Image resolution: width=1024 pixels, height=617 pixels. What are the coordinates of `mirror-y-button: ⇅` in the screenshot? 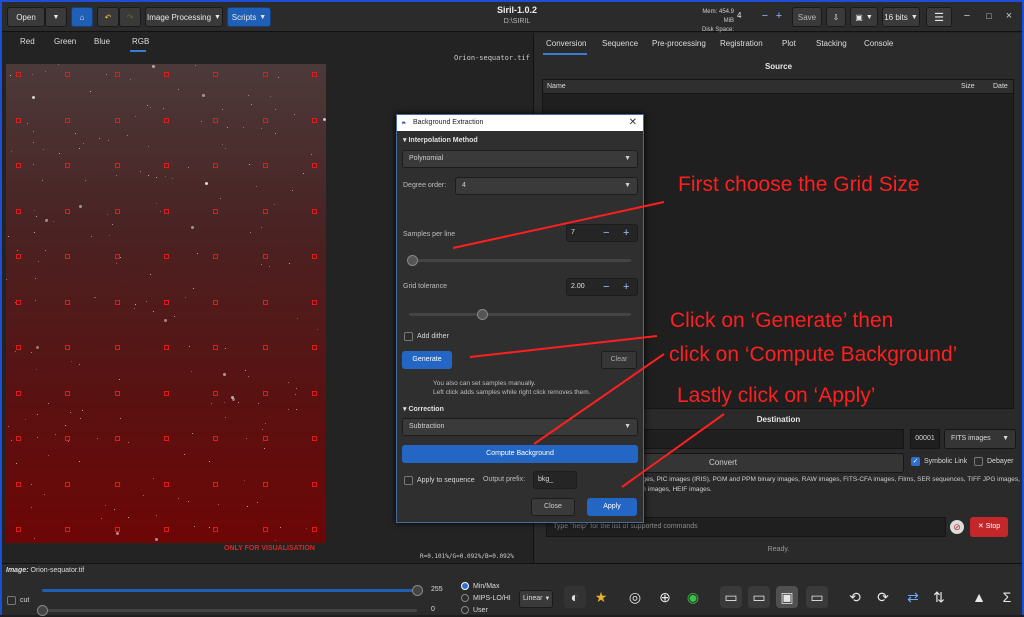 It's located at (939, 597).